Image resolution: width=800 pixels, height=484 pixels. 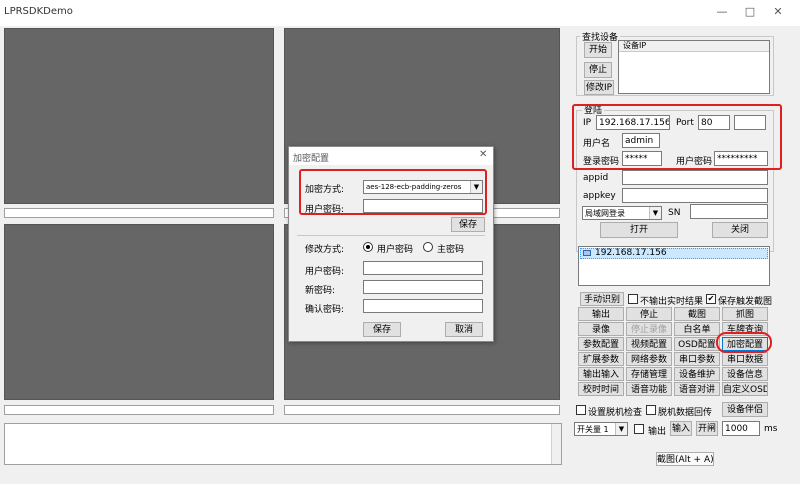 I want to click on appkey-label: appkey, so click(x=599, y=196).